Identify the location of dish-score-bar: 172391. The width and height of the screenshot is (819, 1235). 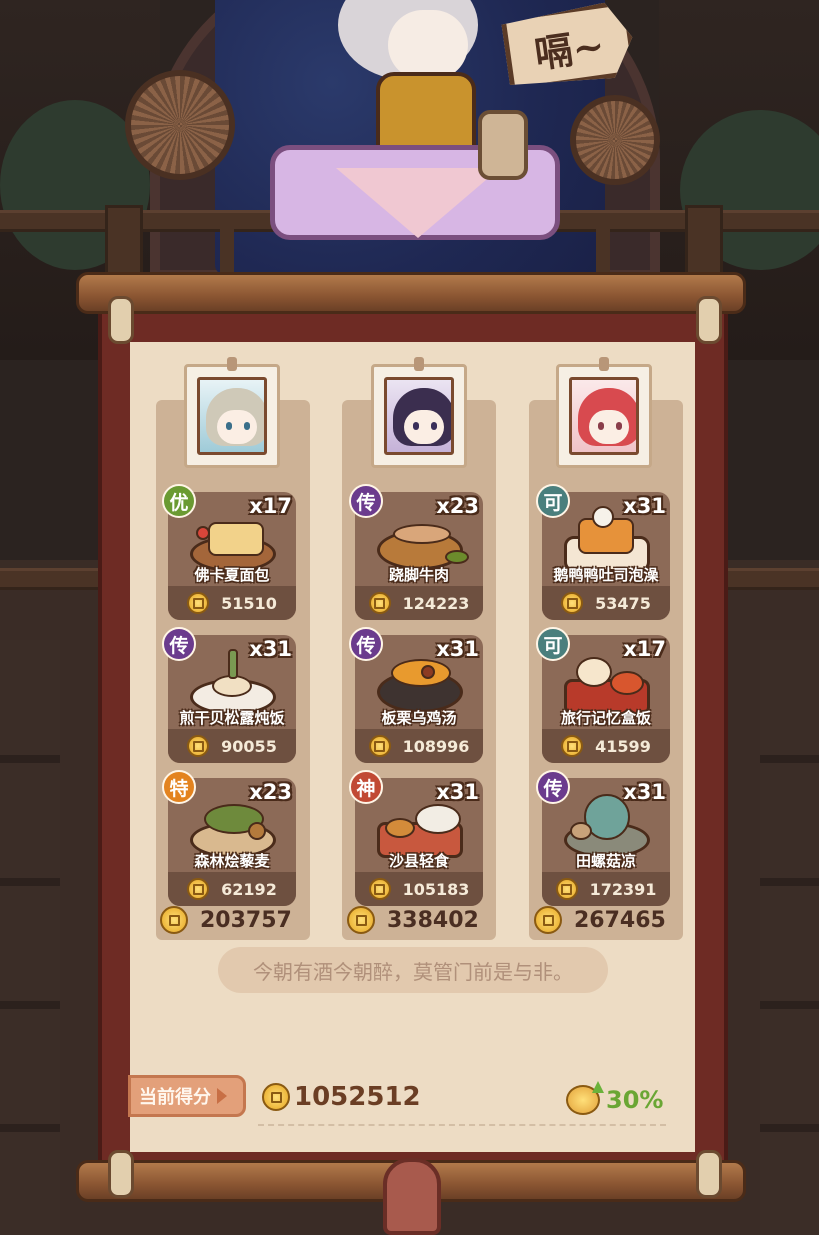
(606, 889).